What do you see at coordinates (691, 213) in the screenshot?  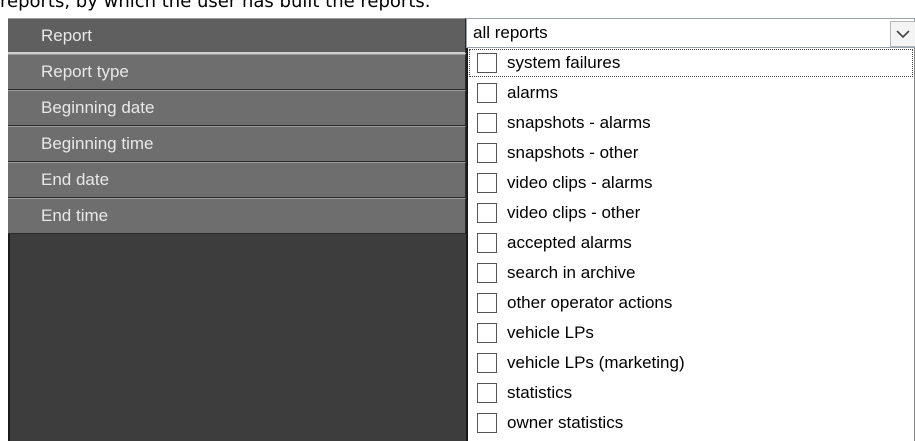 I see `option-video-clips-other: video clips - other` at bounding box center [691, 213].